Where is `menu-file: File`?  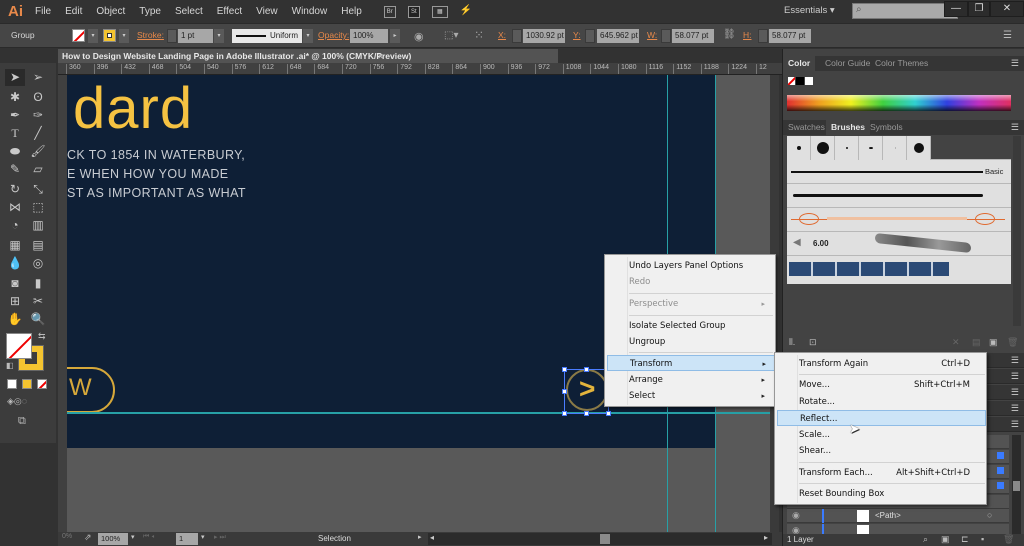
menu-file: File is located at coordinates (43, 11).